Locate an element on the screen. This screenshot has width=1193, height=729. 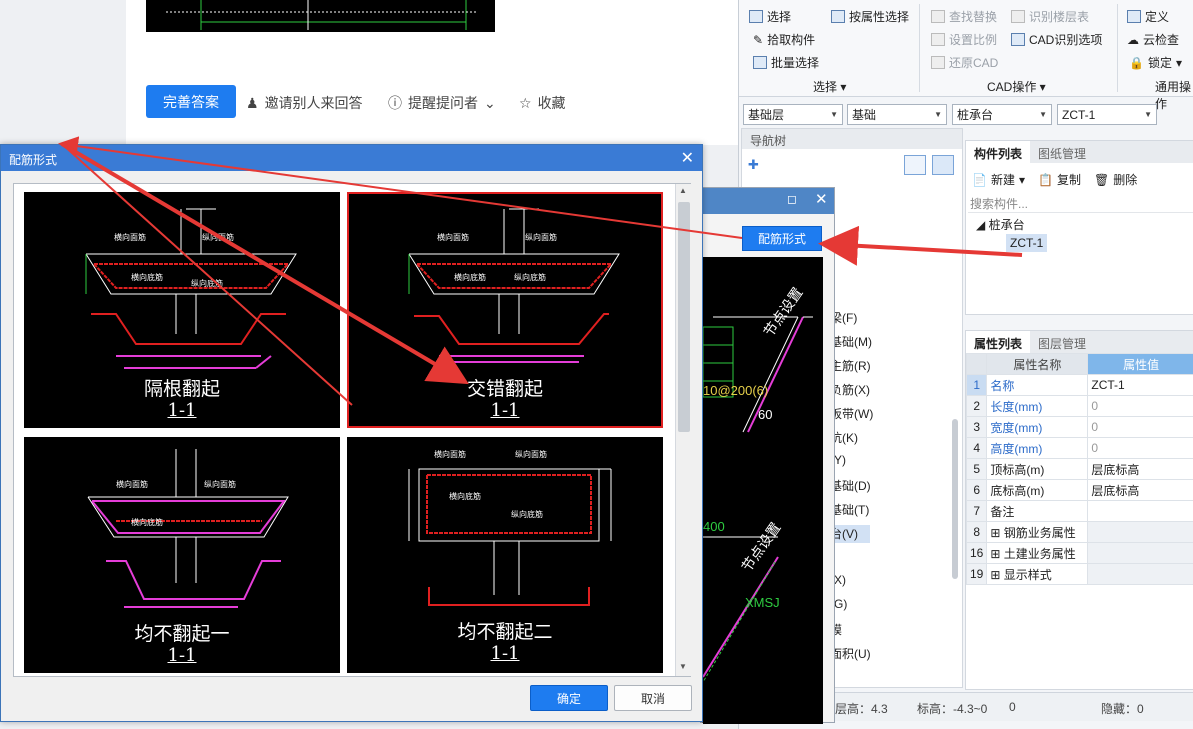
property-row: 7 备注 is located at coordinates (1079, 511).